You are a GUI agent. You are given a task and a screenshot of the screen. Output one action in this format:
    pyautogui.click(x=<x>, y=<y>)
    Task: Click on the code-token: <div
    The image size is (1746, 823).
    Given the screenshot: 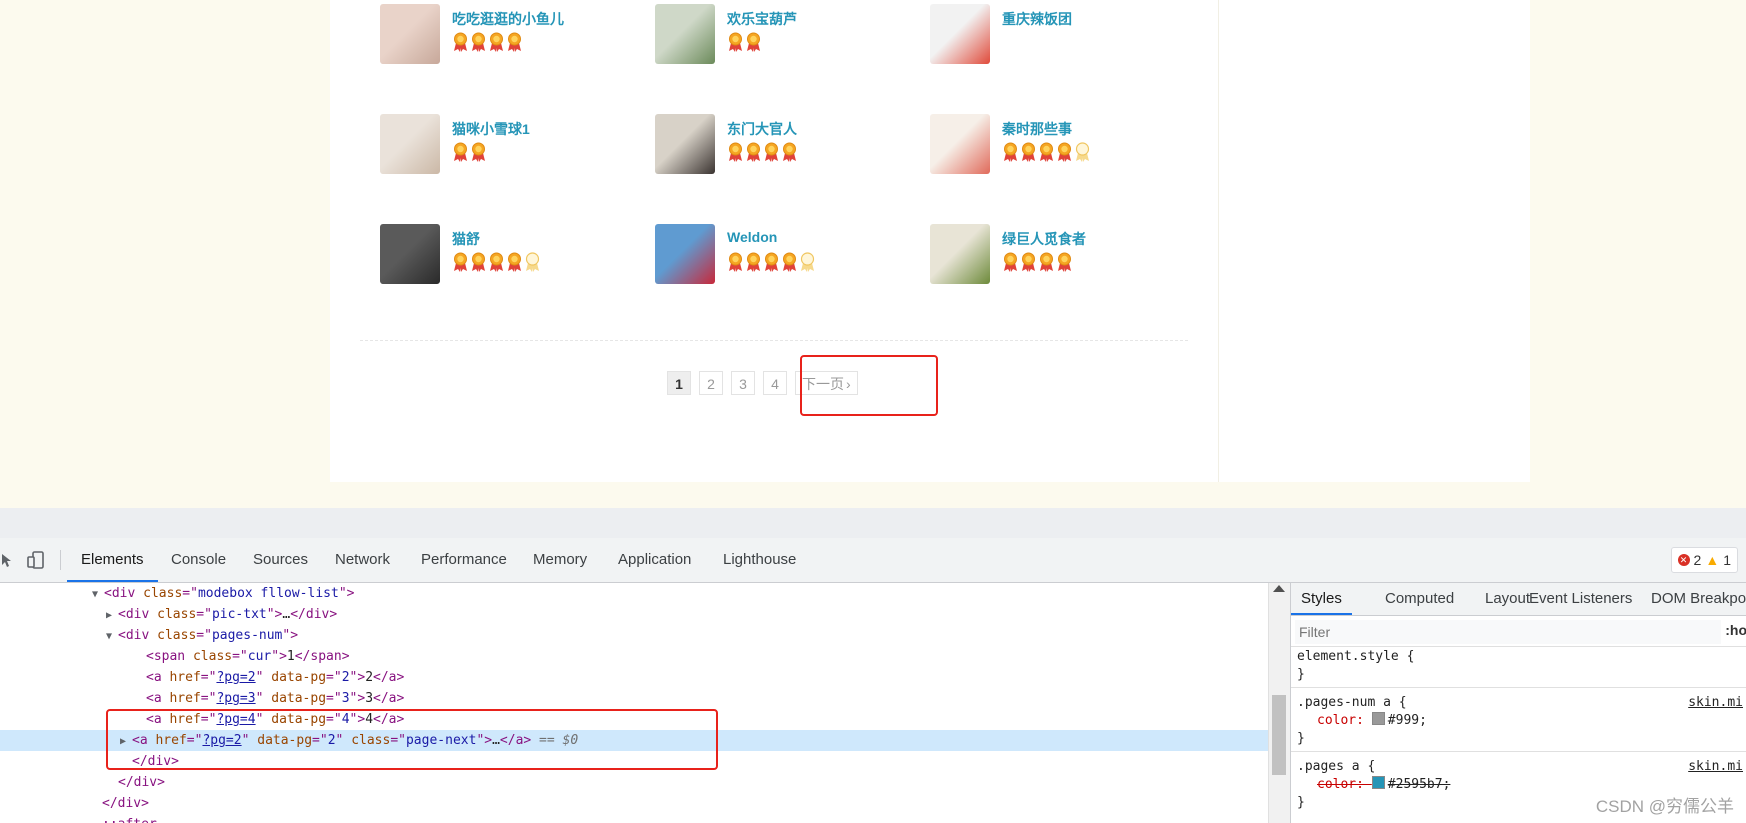 What is the action you would take?
    pyautogui.click(x=124, y=593)
    